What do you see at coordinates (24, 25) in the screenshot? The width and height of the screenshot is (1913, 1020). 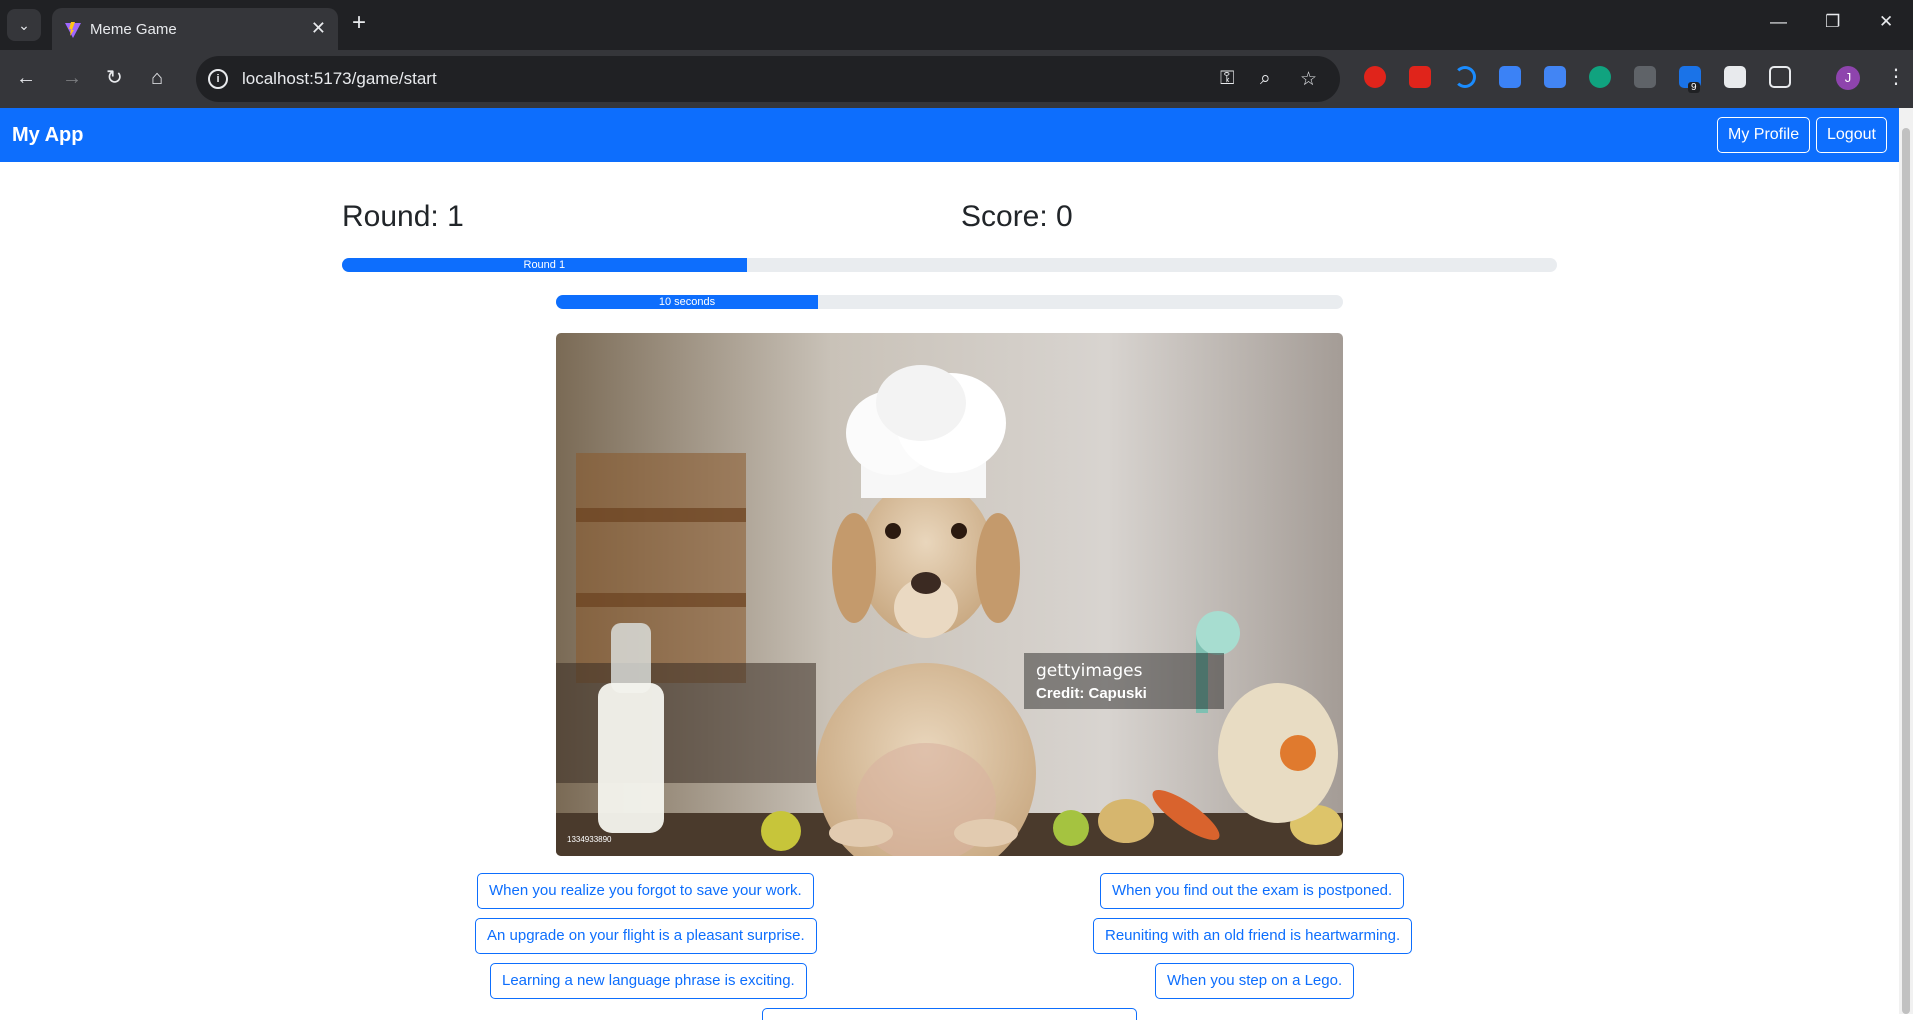 I see `tab-search-button: ⌄` at bounding box center [24, 25].